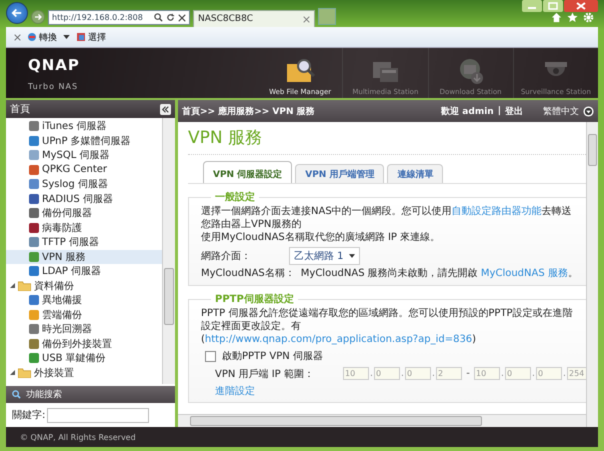 The width and height of the screenshot is (604, 451). Describe the element at coordinates (54, 65) in the screenshot. I see `logo: QNAP` at that location.